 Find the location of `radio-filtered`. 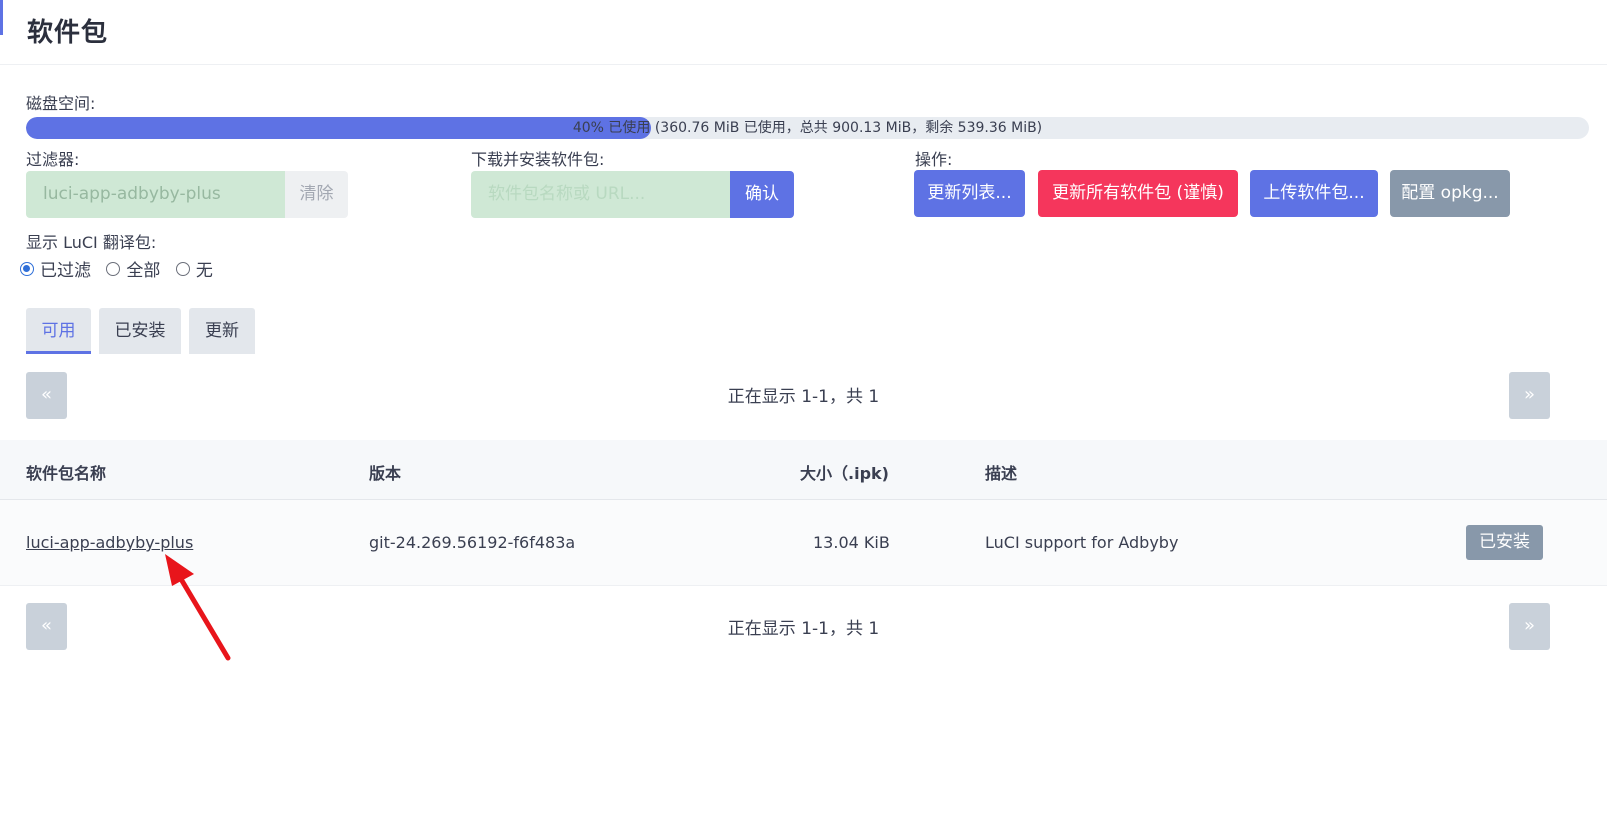

radio-filtered is located at coordinates (27, 268).